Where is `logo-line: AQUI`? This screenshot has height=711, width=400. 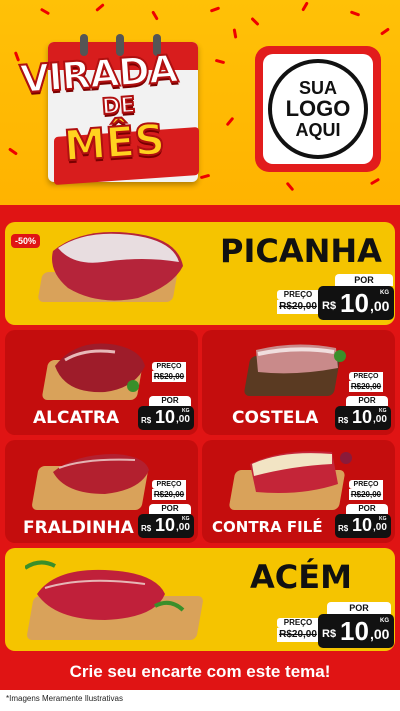
logo-line: AQUI is located at coordinates (318, 129).